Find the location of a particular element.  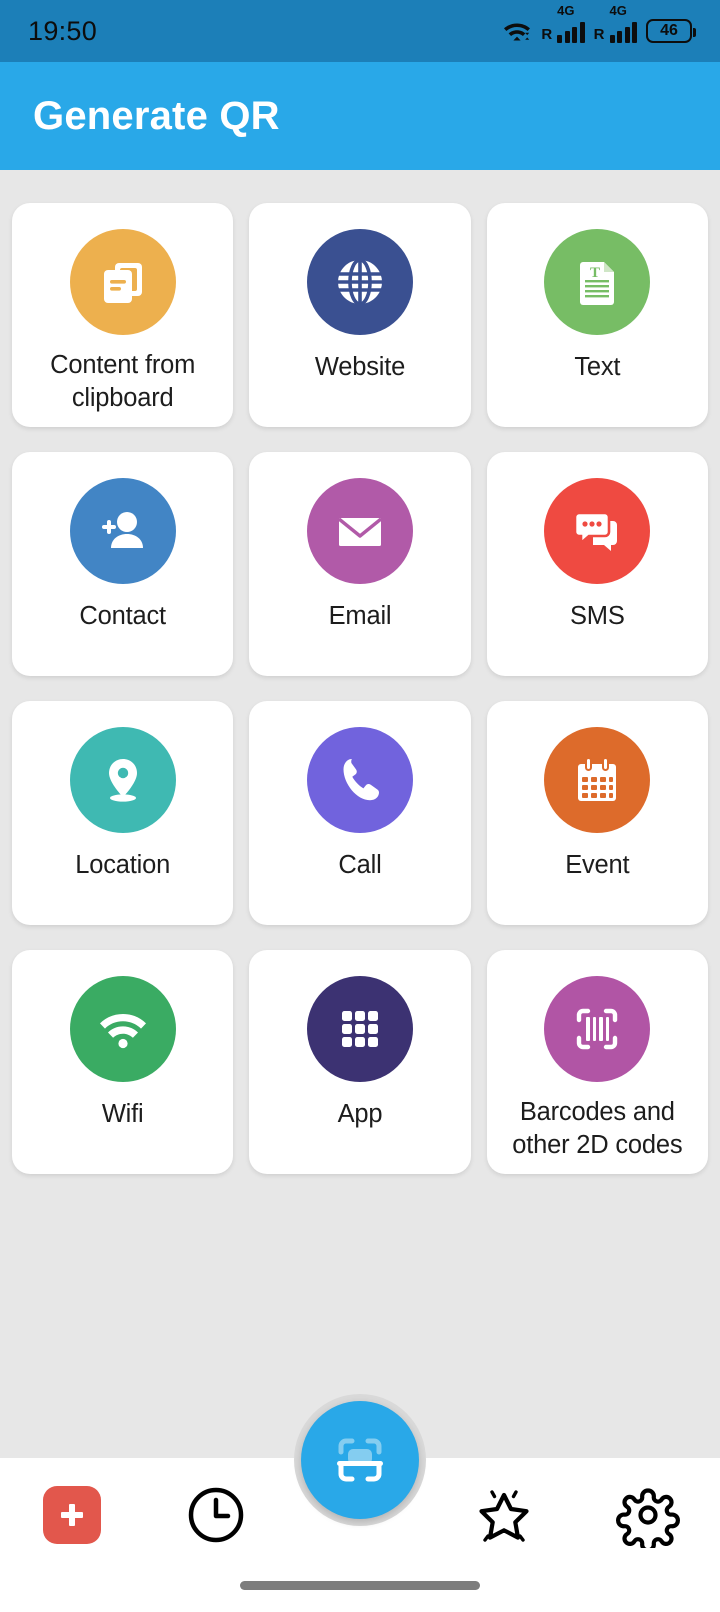

gear-icon is located at coordinates (648, 1515).